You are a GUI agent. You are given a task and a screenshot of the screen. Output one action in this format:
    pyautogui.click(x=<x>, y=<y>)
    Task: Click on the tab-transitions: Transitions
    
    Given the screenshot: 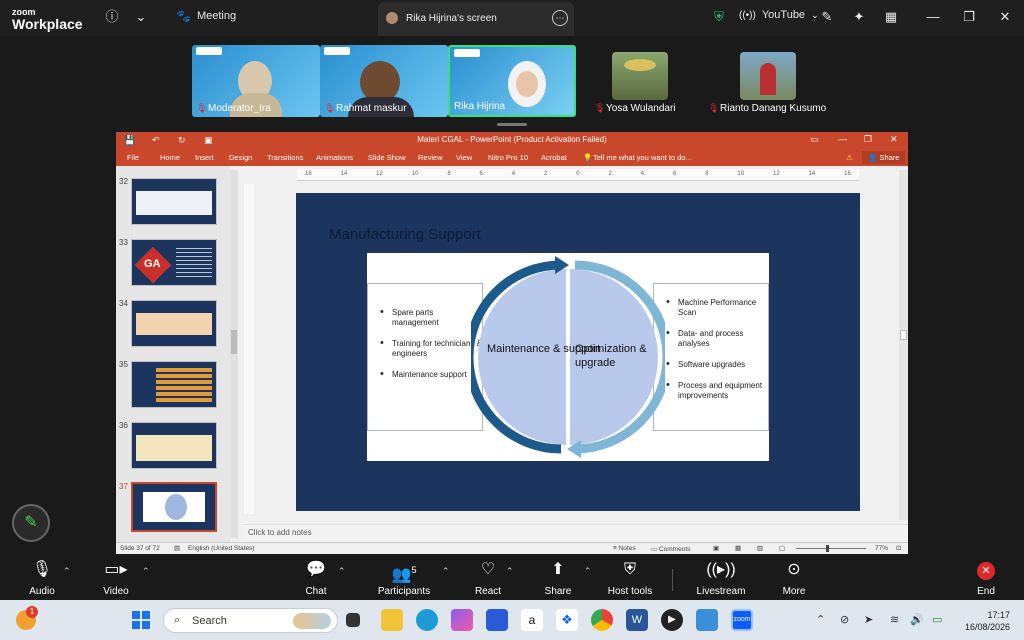 What is the action you would take?
    pyautogui.click(x=285, y=157)
    